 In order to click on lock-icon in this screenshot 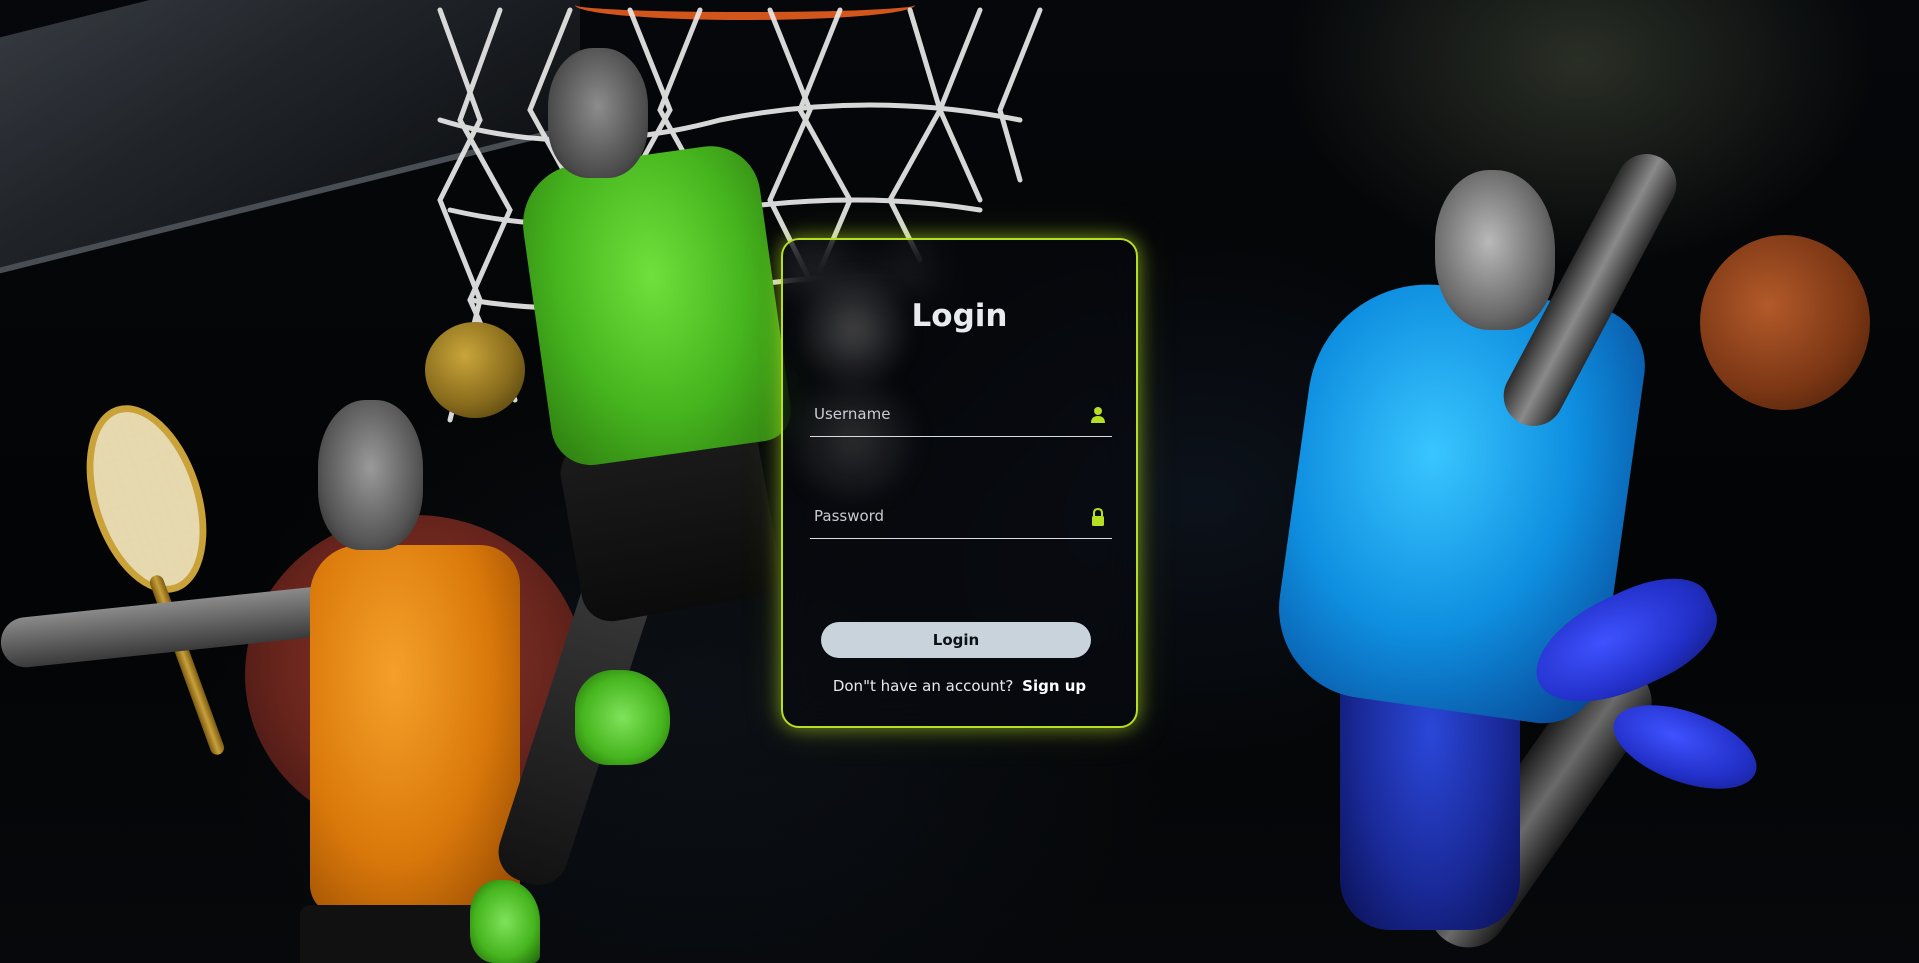, I will do `click(1098, 516)`.